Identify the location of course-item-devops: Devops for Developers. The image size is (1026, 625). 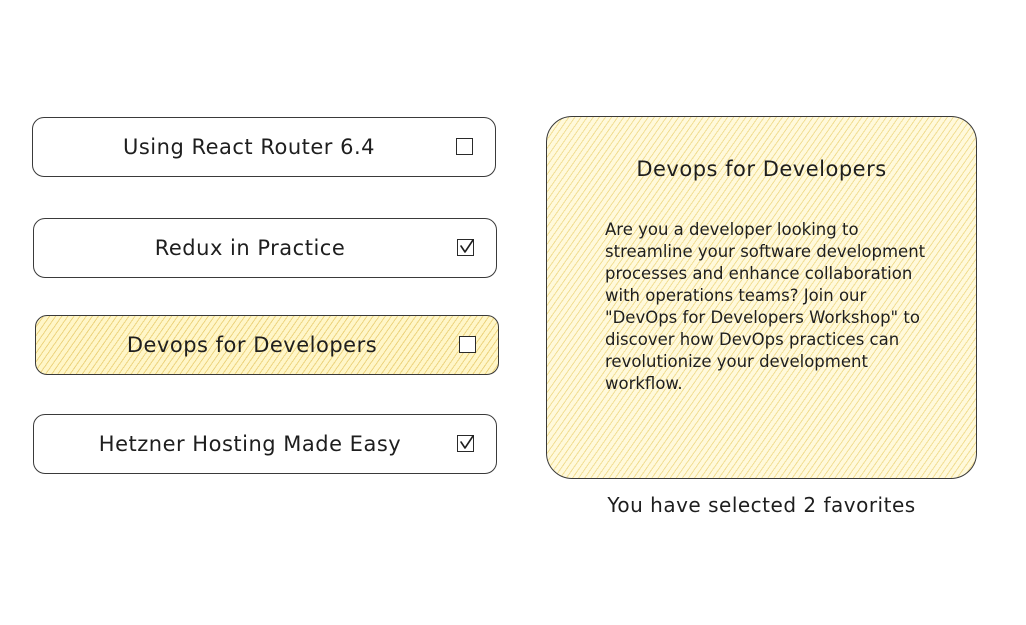
(267, 345).